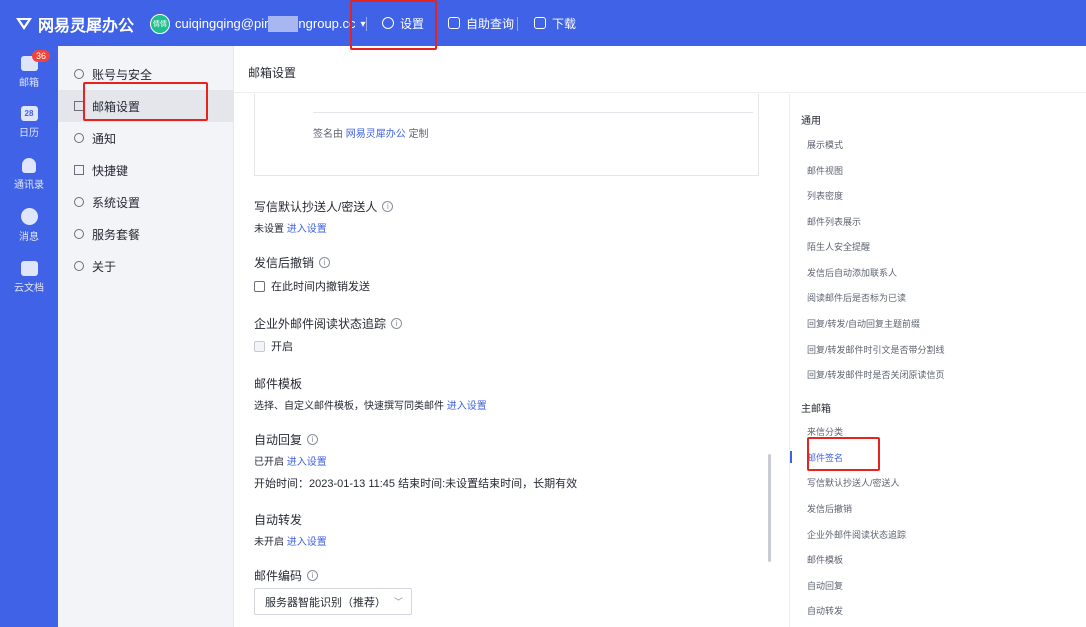 The image size is (1086, 627). What do you see at coordinates (286, 439) in the screenshot?
I see `autoreply-section-title: 自动回复 i` at bounding box center [286, 439].